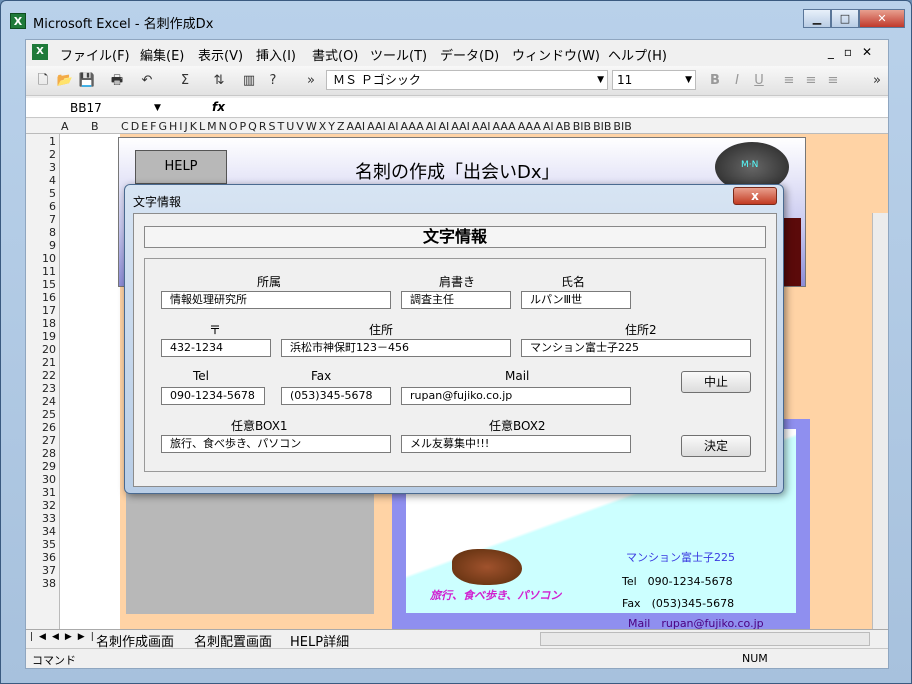 This screenshot has width=912, height=684. Describe the element at coordinates (75, 126) in the screenshot. I see `column-header-cell: A` at that location.